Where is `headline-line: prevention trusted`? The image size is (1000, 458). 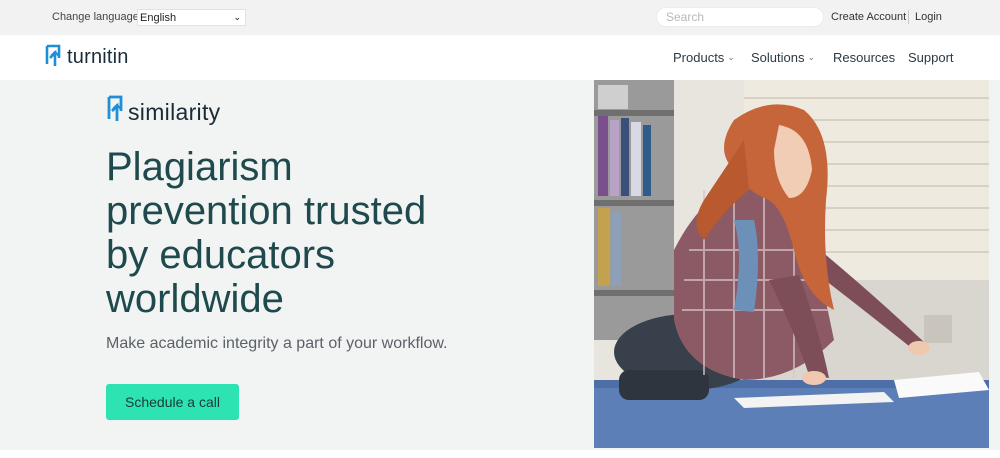
headline-line: prevention trusted is located at coordinates (266, 211).